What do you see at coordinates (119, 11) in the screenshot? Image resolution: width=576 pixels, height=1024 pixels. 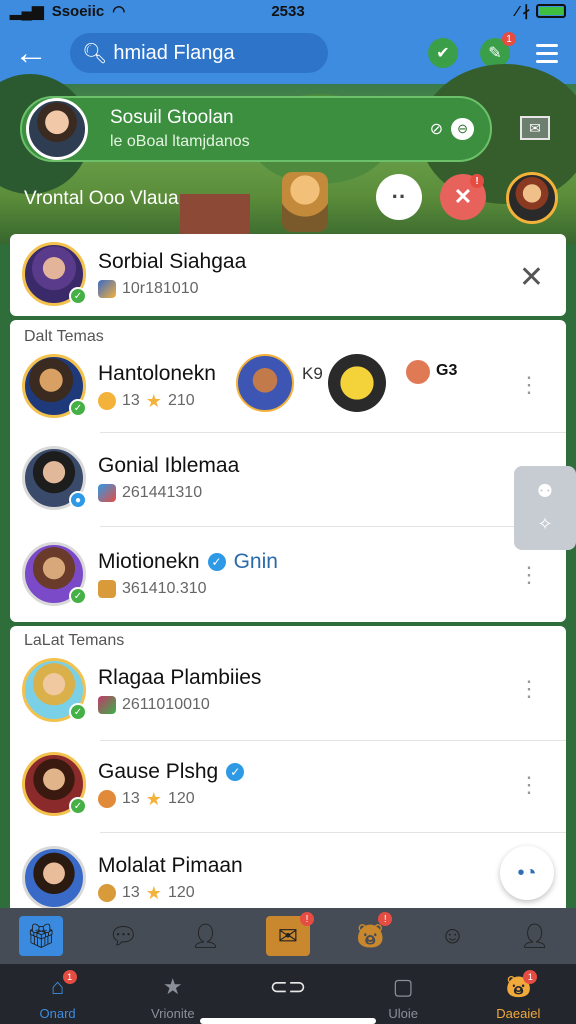 I see `wifi-icon: ◠` at bounding box center [119, 11].